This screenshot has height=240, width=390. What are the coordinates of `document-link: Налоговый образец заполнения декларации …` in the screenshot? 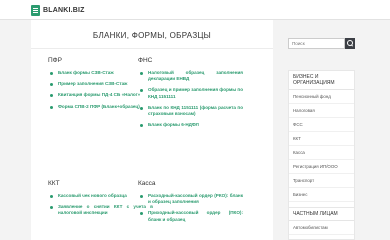 It's located at (195, 76).